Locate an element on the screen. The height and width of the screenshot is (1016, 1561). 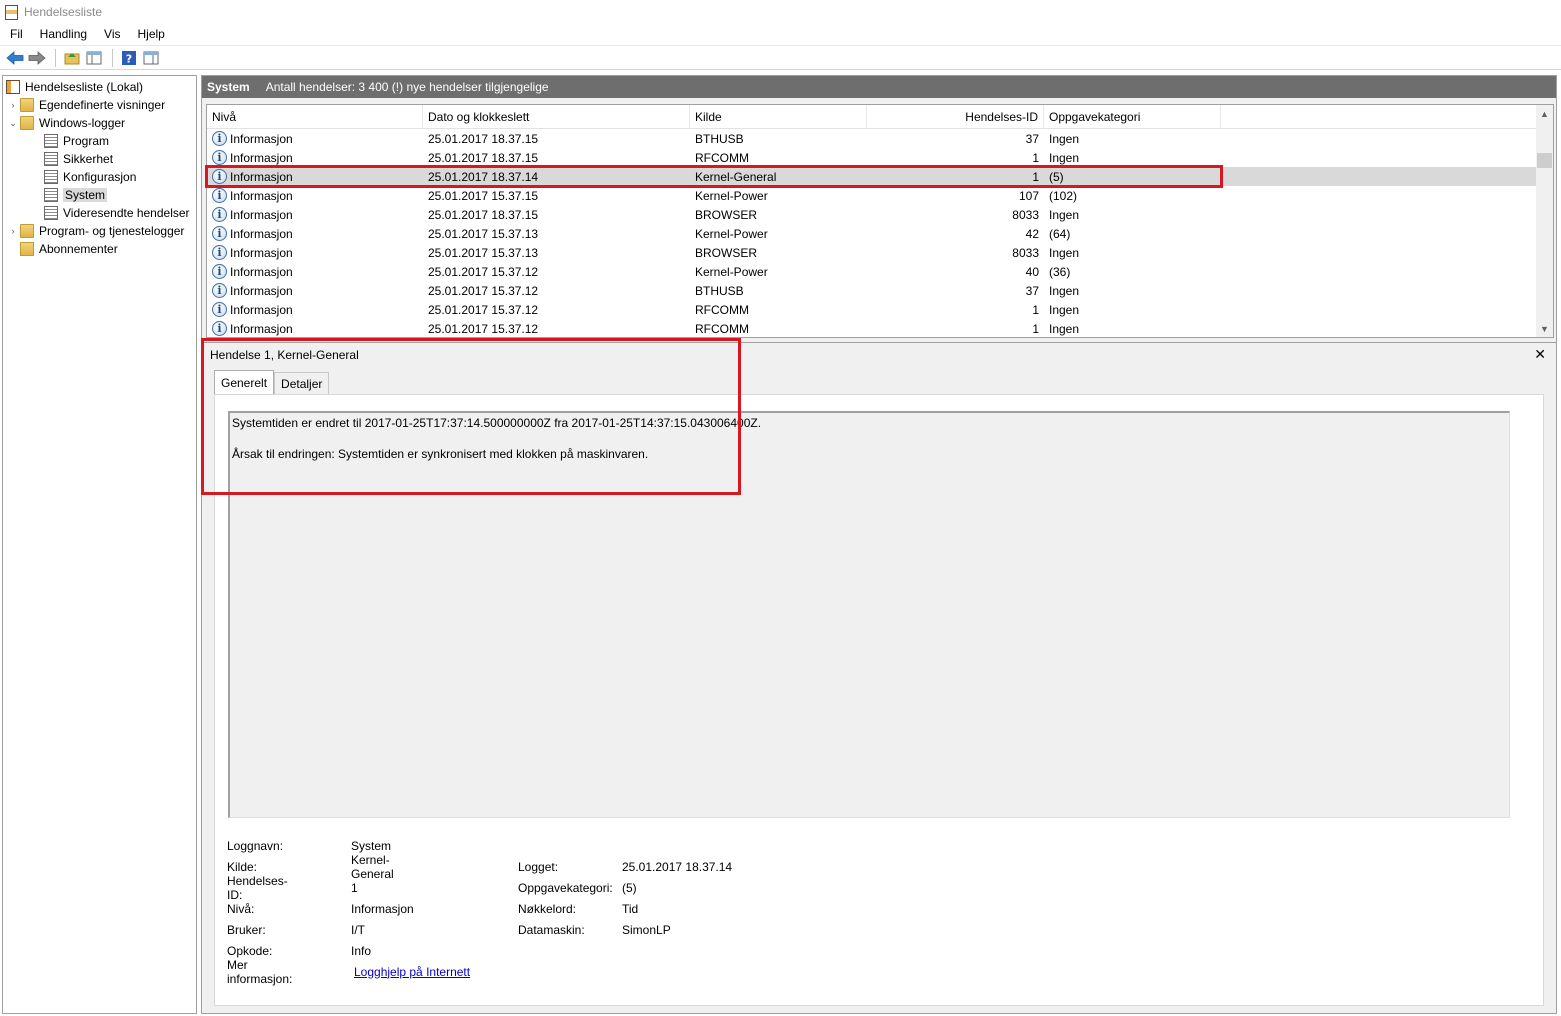
cell-source: RFCOMM is located at coordinates (722, 328).